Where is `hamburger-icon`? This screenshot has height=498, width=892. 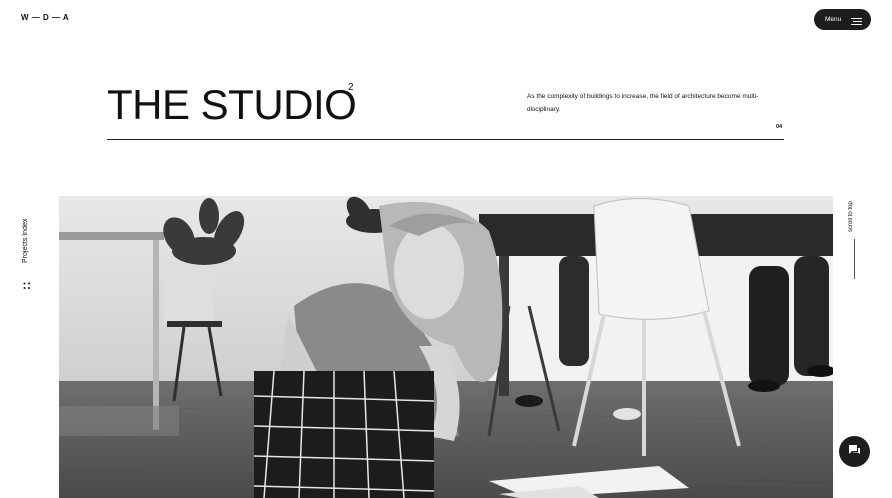
hamburger-icon is located at coordinates (856, 19).